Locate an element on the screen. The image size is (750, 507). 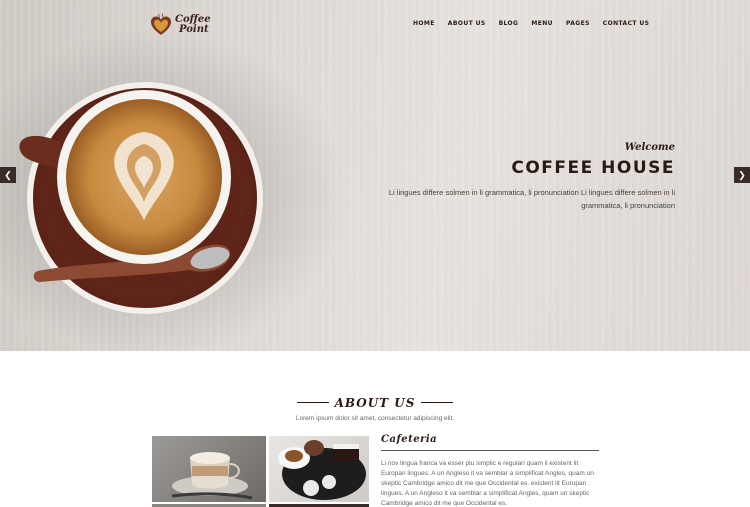
nav-blog: BLOG is located at coordinates (509, 24).